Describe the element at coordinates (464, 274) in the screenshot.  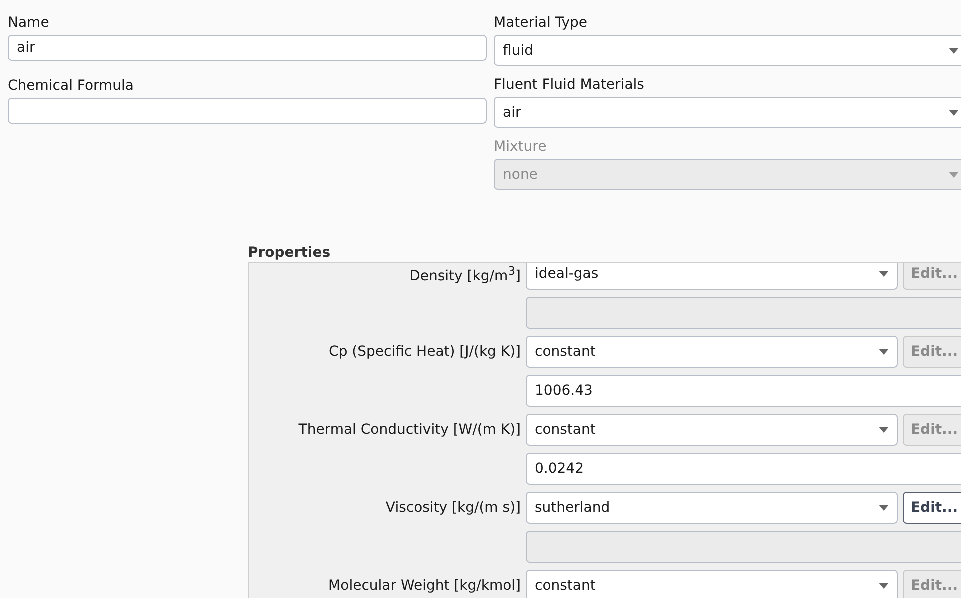
I see `property-label: Density [kg/m$^{3}$]` at that location.